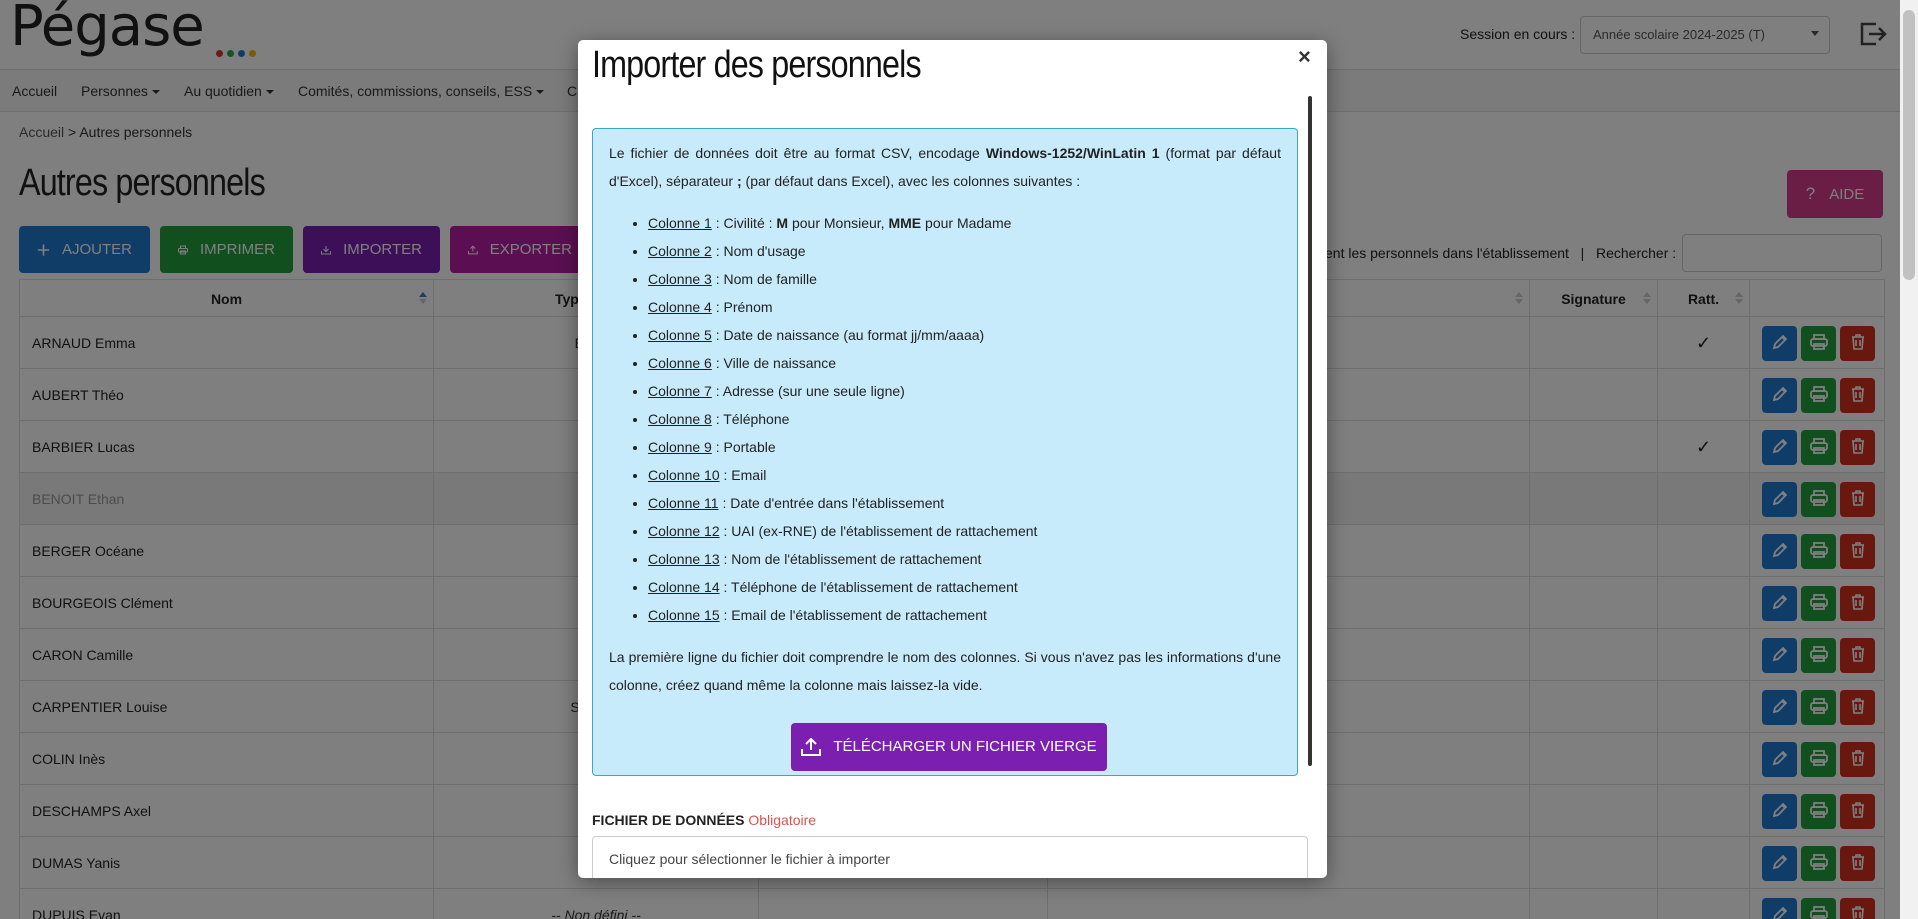 Image resolution: width=1918 pixels, height=919 pixels. What do you see at coordinates (668, 820) in the screenshot?
I see `file-label-text: FICHIER DE DONNÉES` at bounding box center [668, 820].